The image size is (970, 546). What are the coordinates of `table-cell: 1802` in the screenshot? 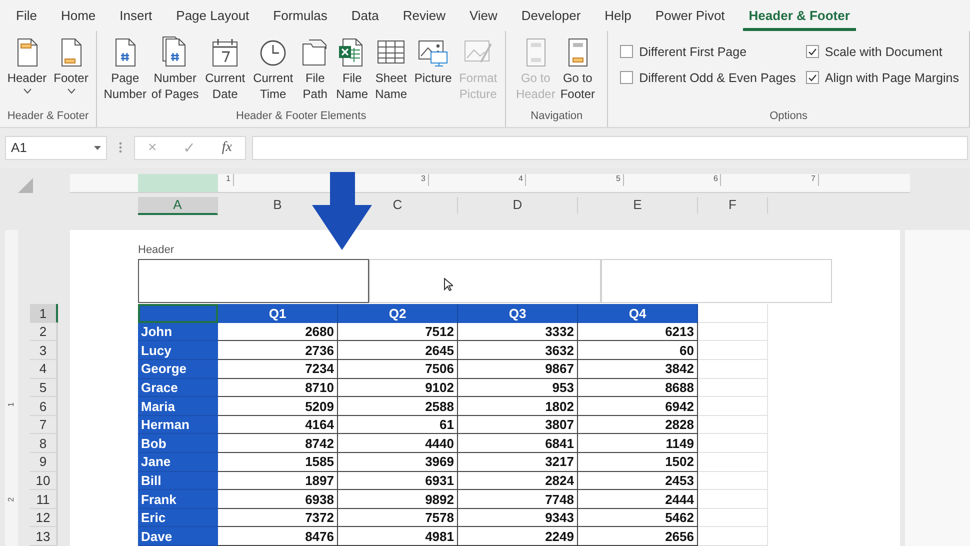 It's located at (518, 406).